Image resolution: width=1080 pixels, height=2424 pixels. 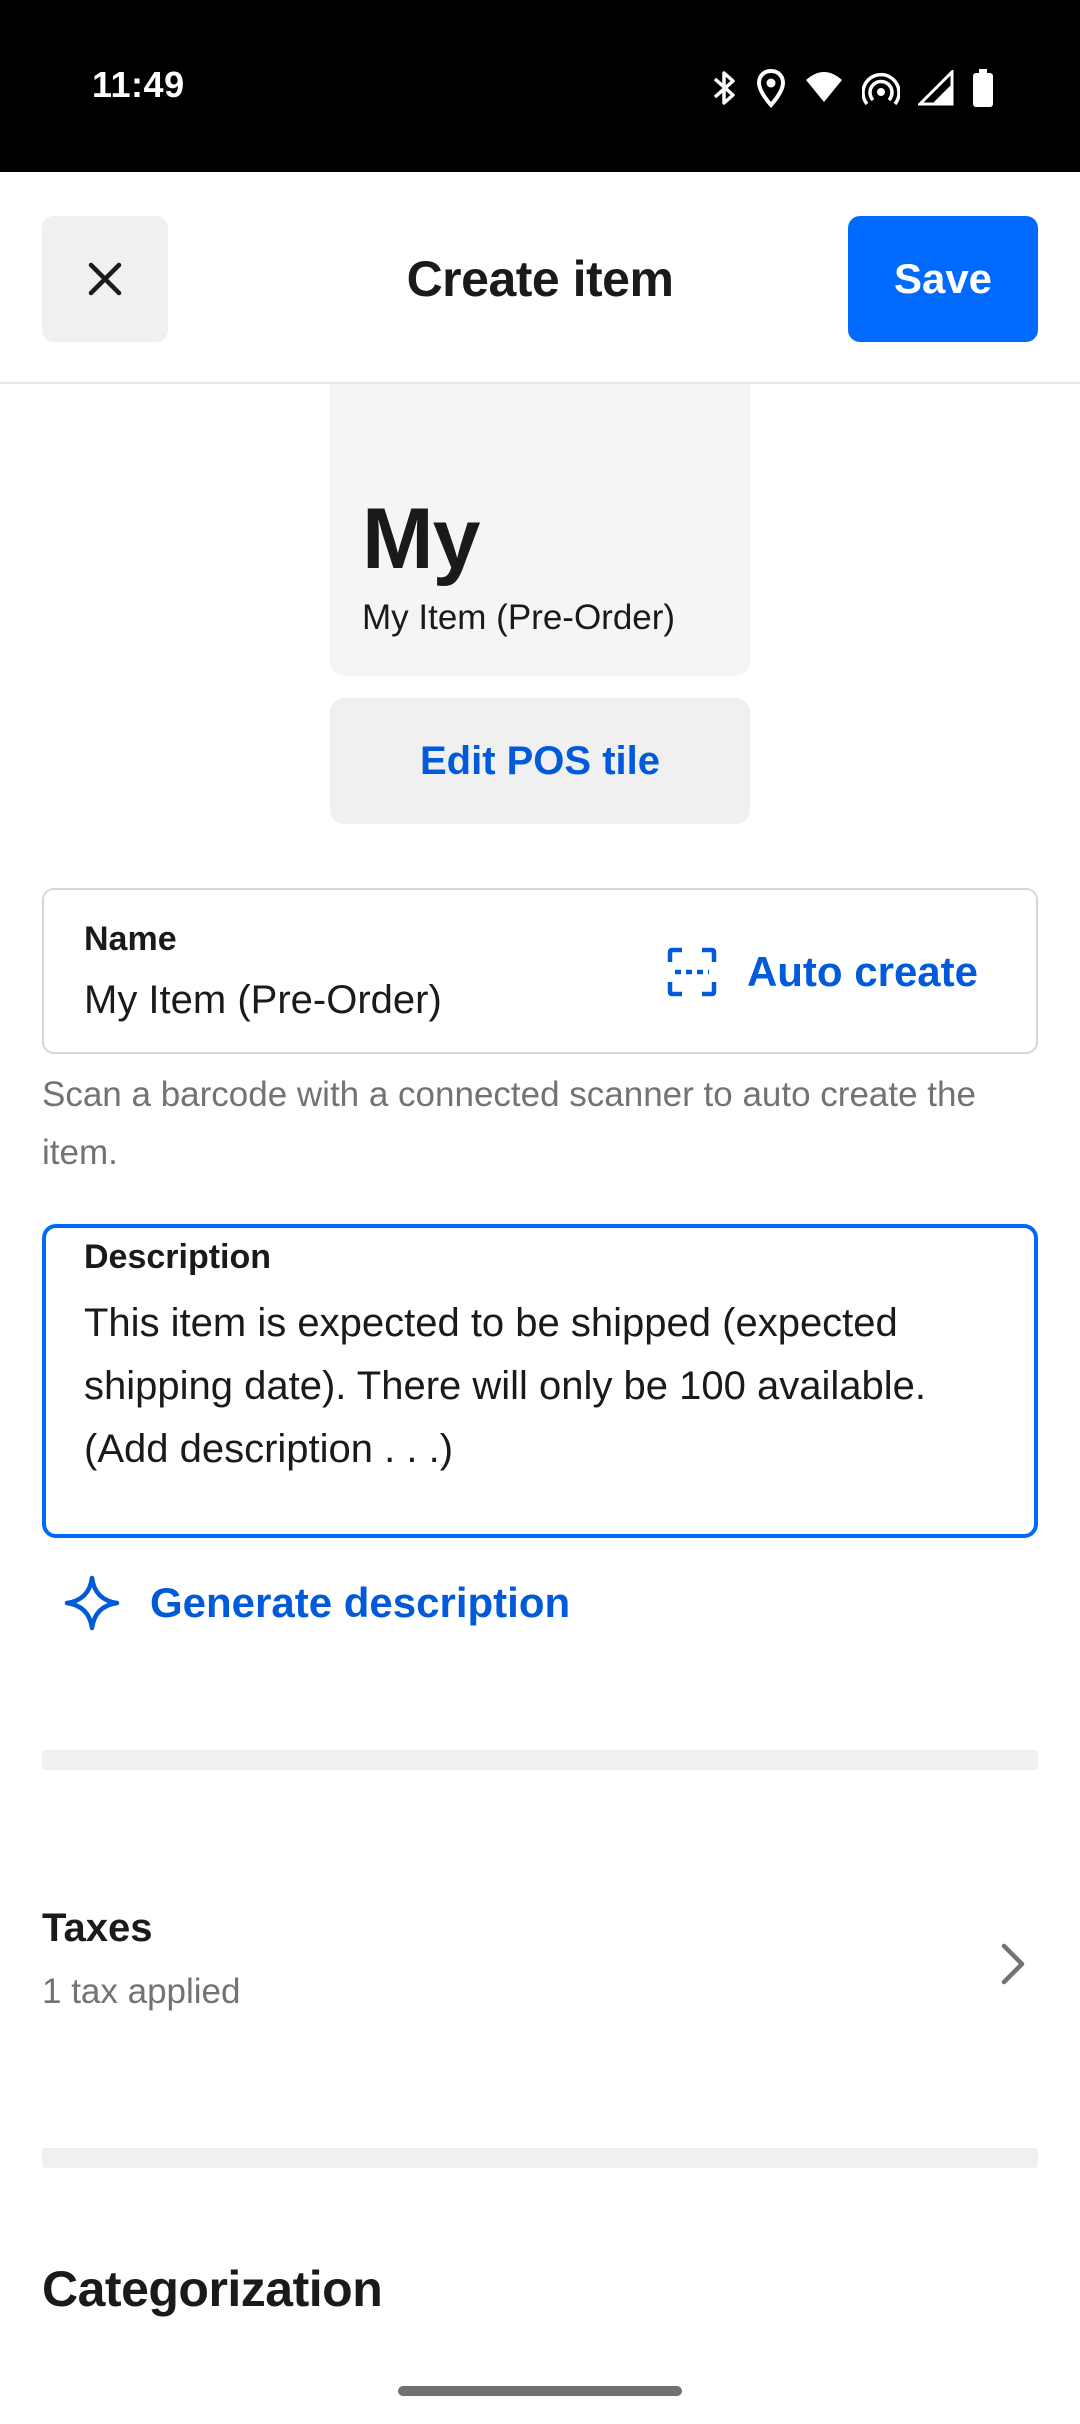 What do you see at coordinates (421, 539) in the screenshot?
I see `pos-tile-abbreviation: My` at bounding box center [421, 539].